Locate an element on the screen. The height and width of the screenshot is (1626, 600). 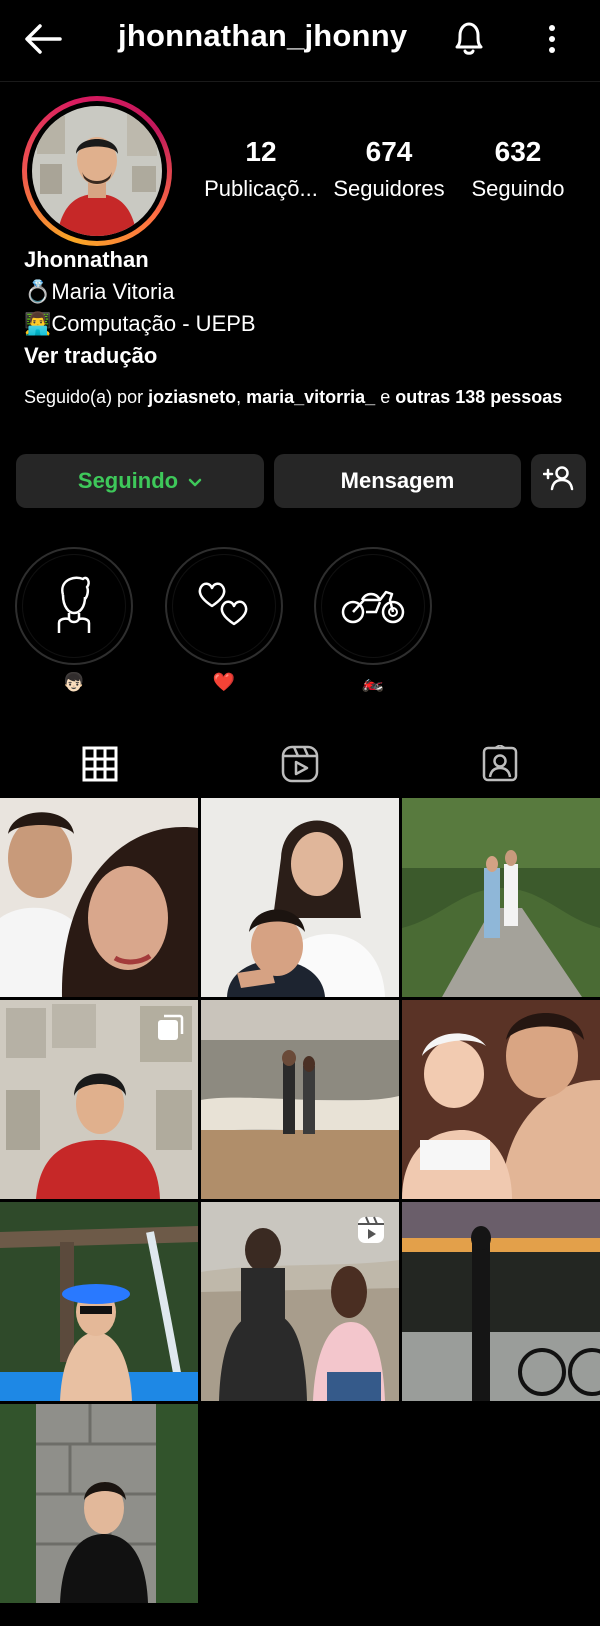
bio-line-study: 👨‍💻Computação - UEPB is located at coordinates (140, 323).